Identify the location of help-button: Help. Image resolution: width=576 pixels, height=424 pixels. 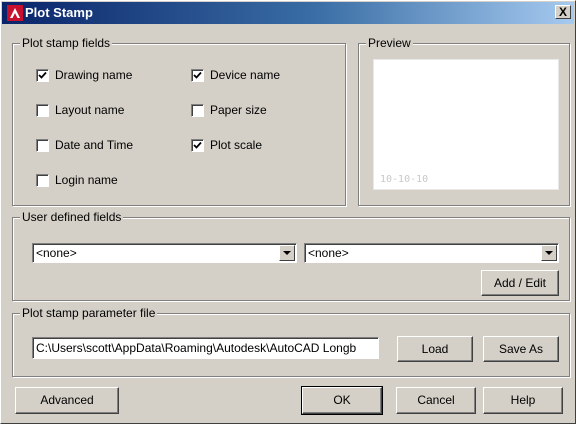
(523, 400).